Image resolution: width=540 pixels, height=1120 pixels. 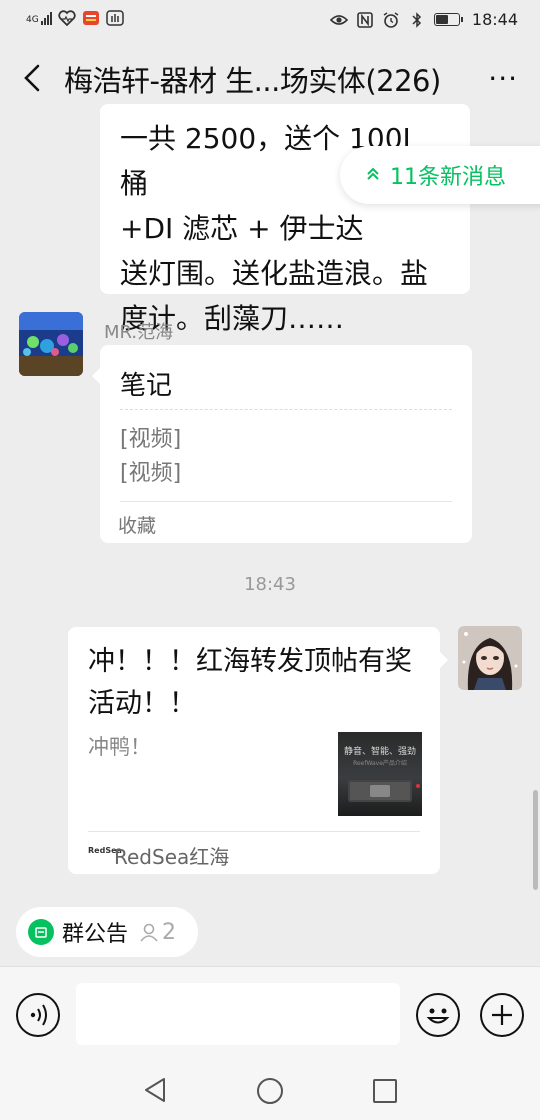 I want to click on message-timestamp: 18:43, so click(x=270, y=584).